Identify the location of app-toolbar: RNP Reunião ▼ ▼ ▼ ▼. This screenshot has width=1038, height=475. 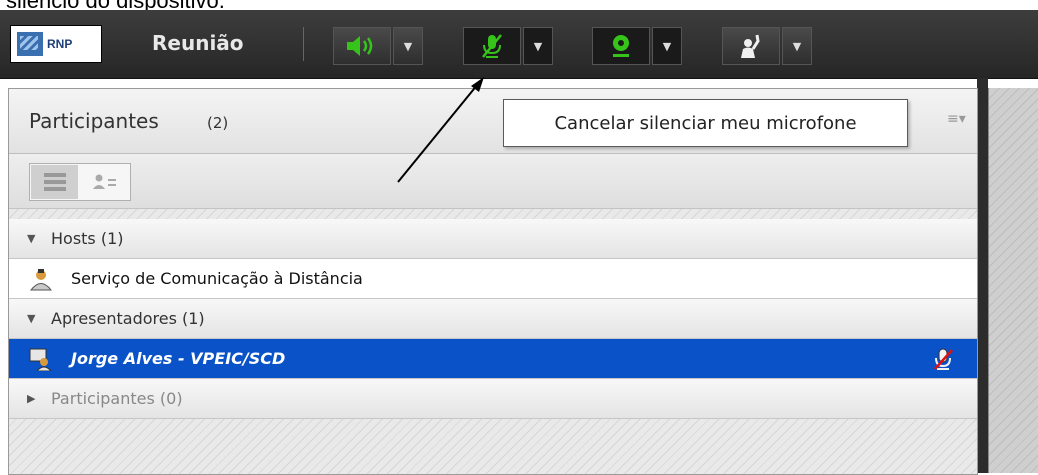
(519, 44).